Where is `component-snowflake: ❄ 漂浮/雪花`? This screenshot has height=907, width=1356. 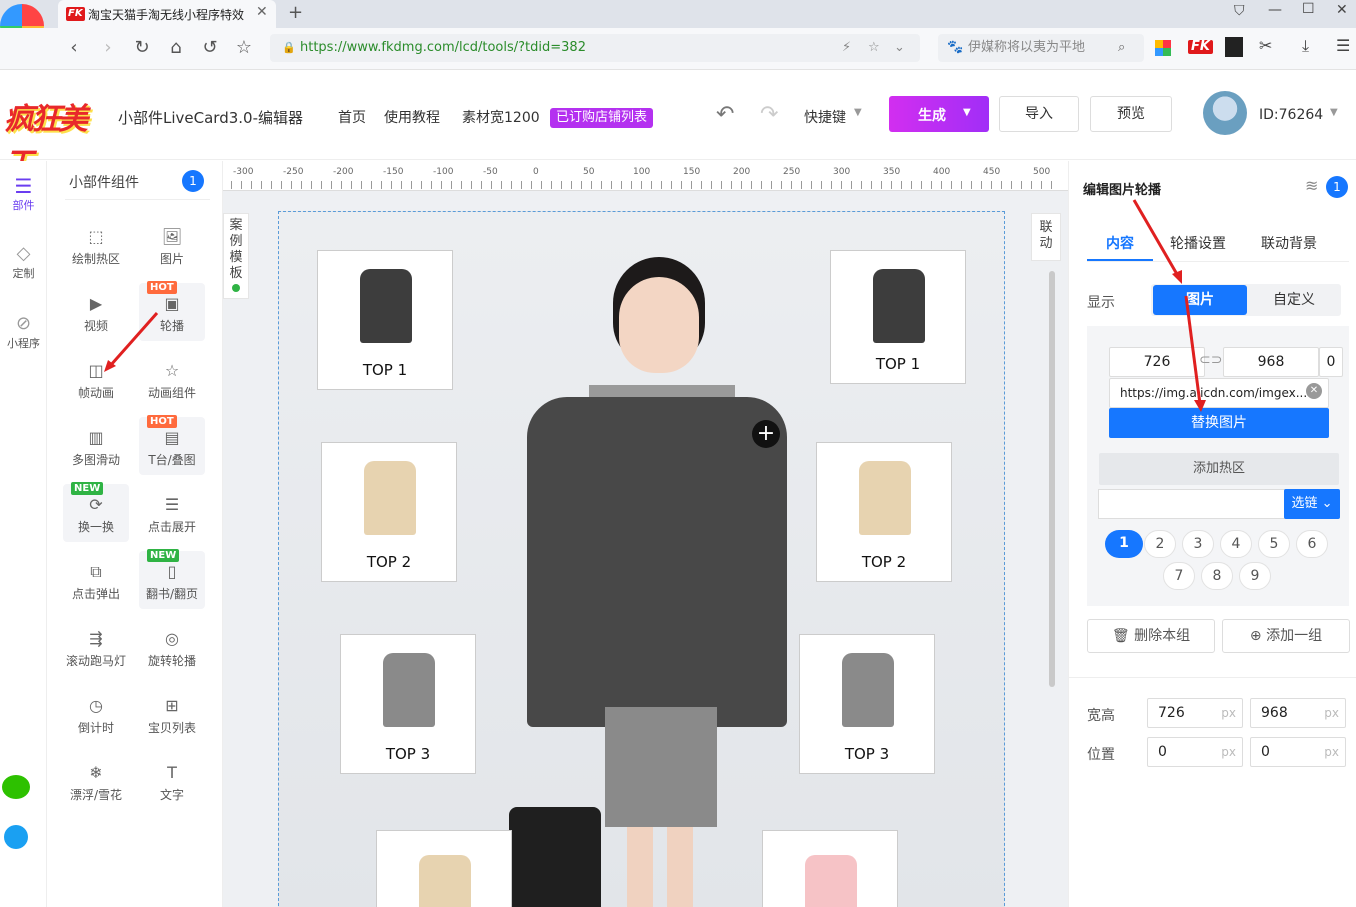
component-snowflake: ❄ 漂浮/雪花 is located at coordinates (96, 781).